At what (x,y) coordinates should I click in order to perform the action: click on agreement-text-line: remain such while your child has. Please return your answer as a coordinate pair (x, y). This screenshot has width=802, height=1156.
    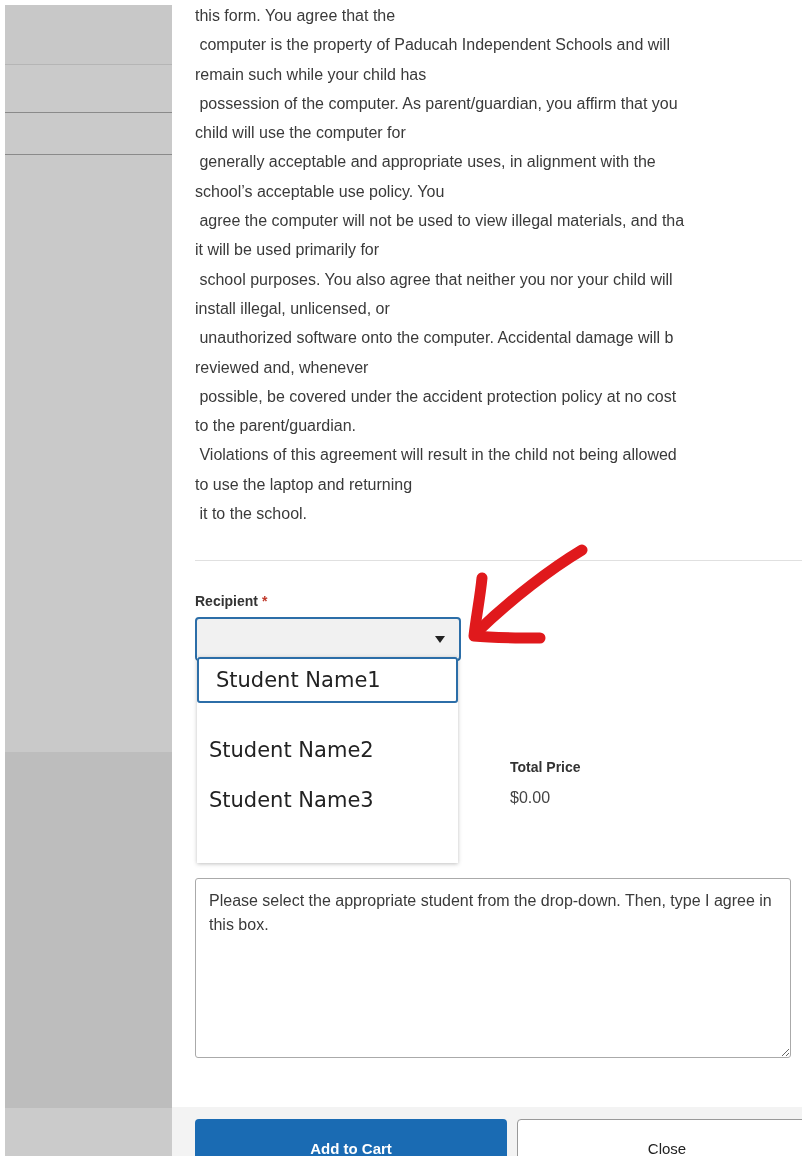
    Looking at the image, I should click on (311, 74).